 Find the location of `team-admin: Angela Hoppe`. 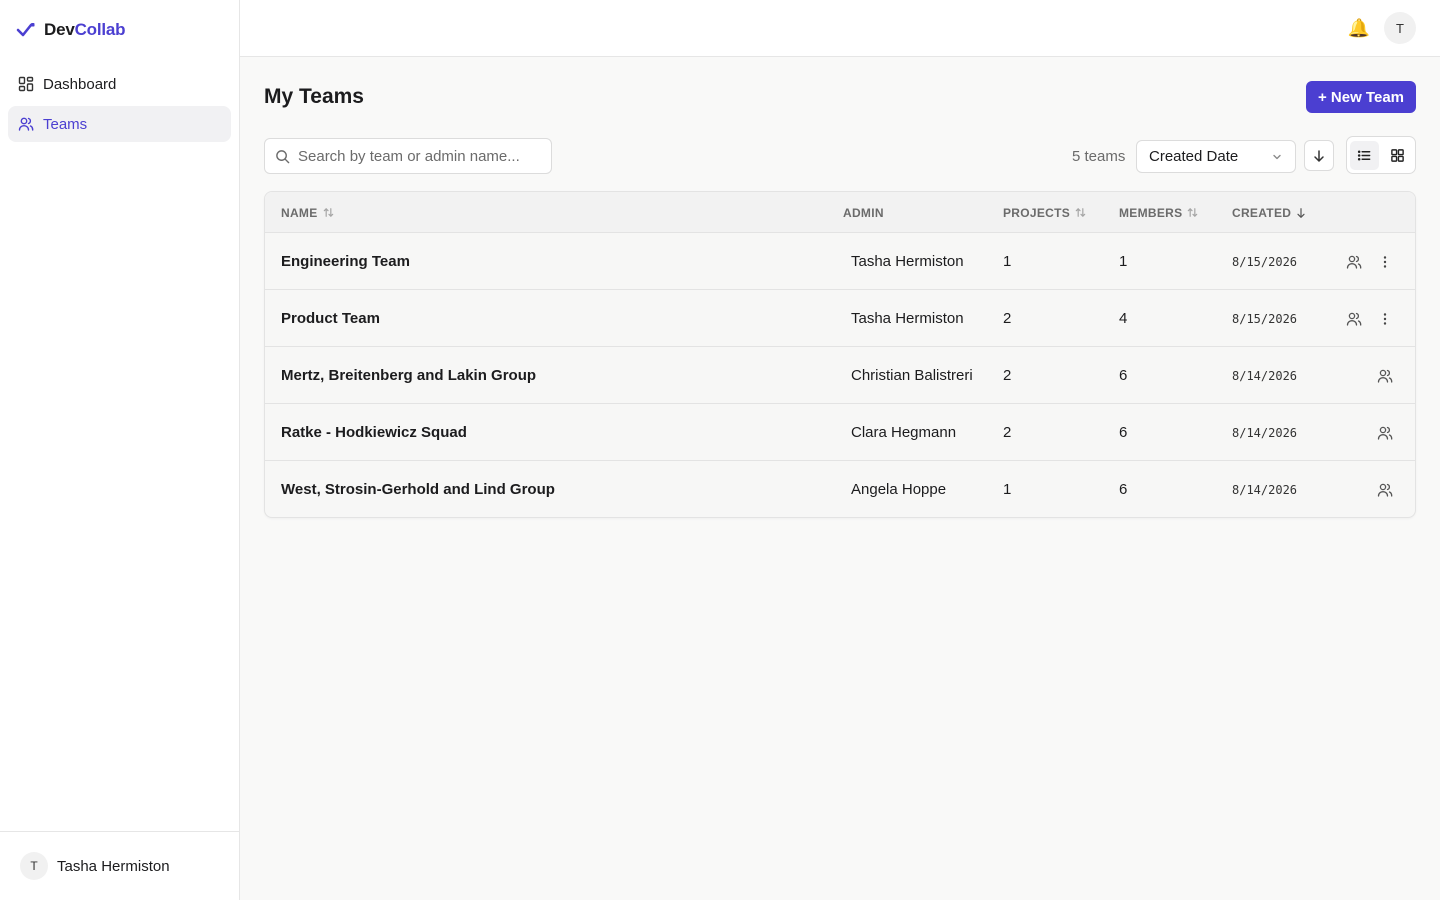

team-admin: Angela Hoppe is located at coordinates (899, 489).